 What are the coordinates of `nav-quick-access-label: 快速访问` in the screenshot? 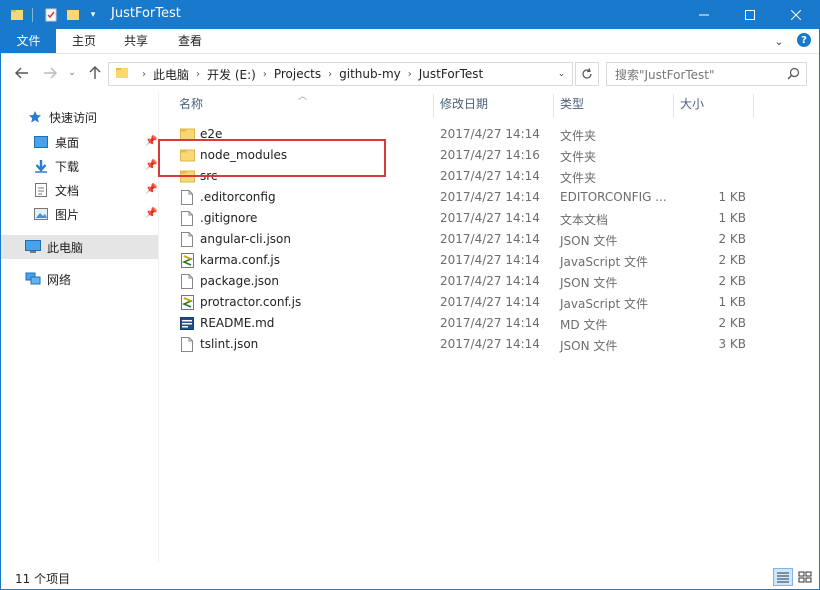 It's located at (73, 117).